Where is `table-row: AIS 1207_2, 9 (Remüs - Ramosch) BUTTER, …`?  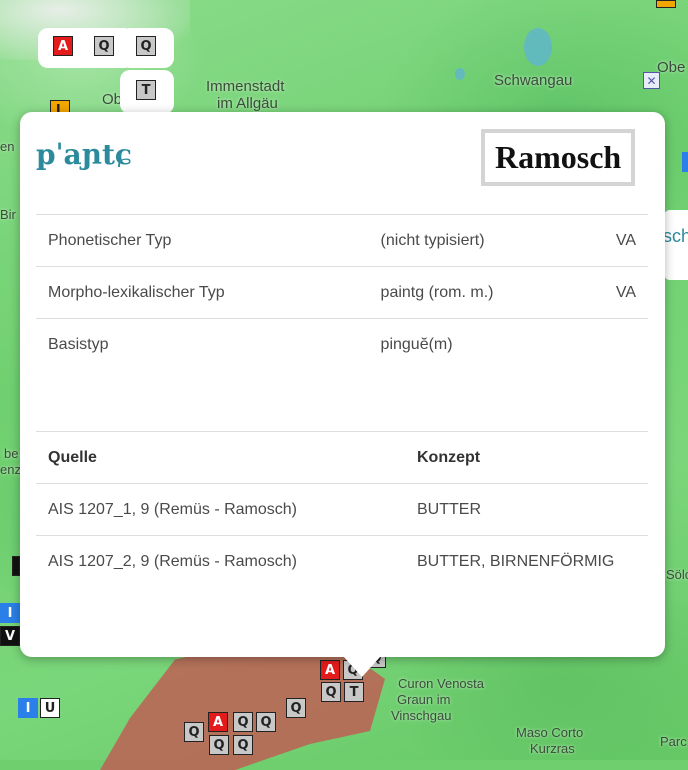 table-row: AIS 1207_2, 9 (Remüs - Ramosch) BUTTER, … is located at coordinates (342, 561).